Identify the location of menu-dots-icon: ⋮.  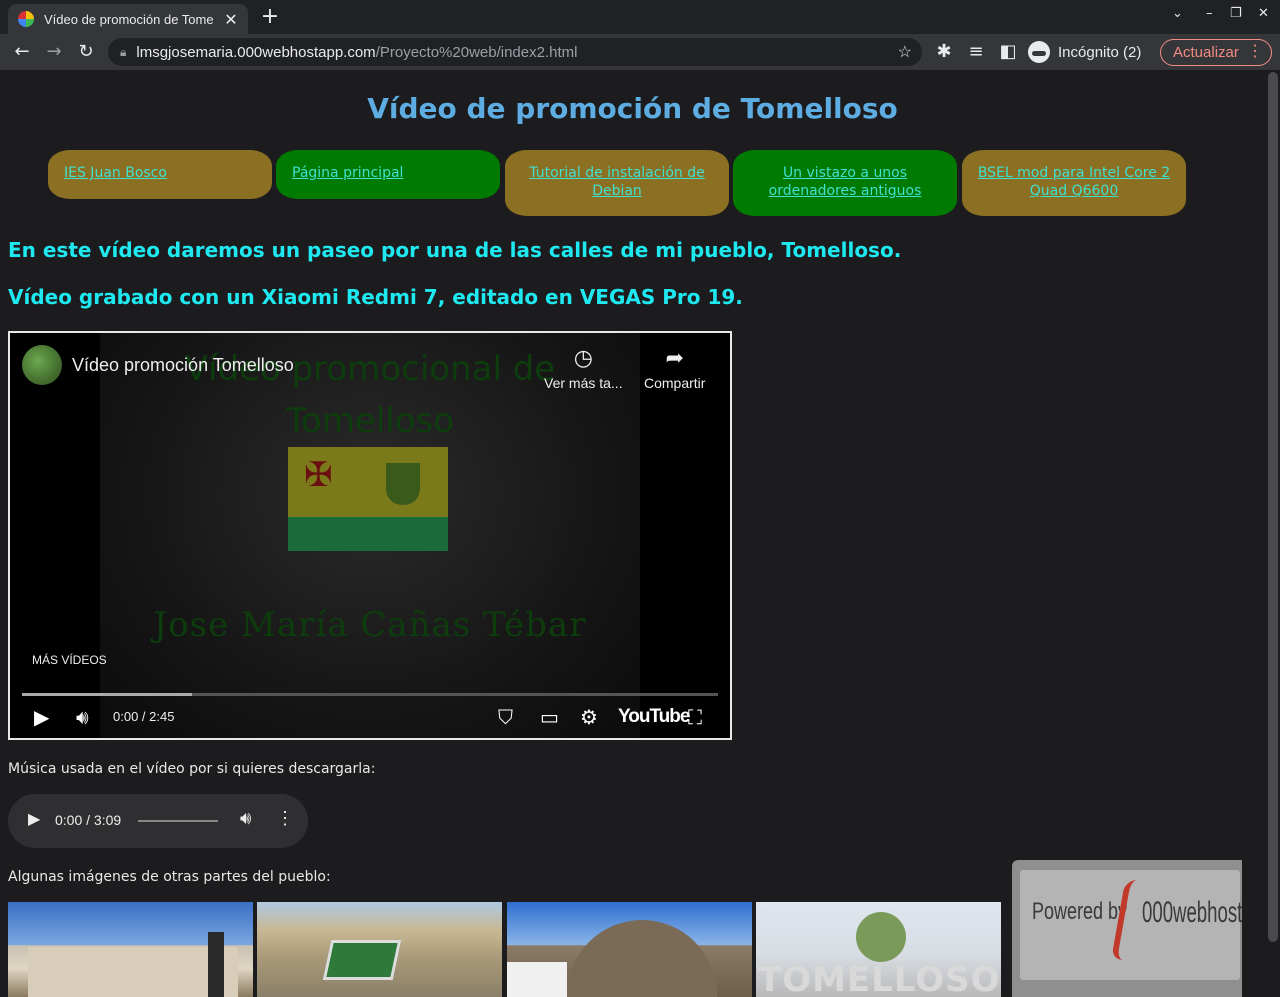
(1255, 51).